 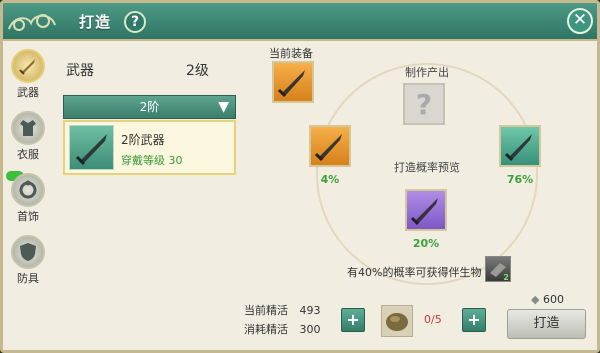 I want to click on output-slot: ?, so click(x=424, y=104).